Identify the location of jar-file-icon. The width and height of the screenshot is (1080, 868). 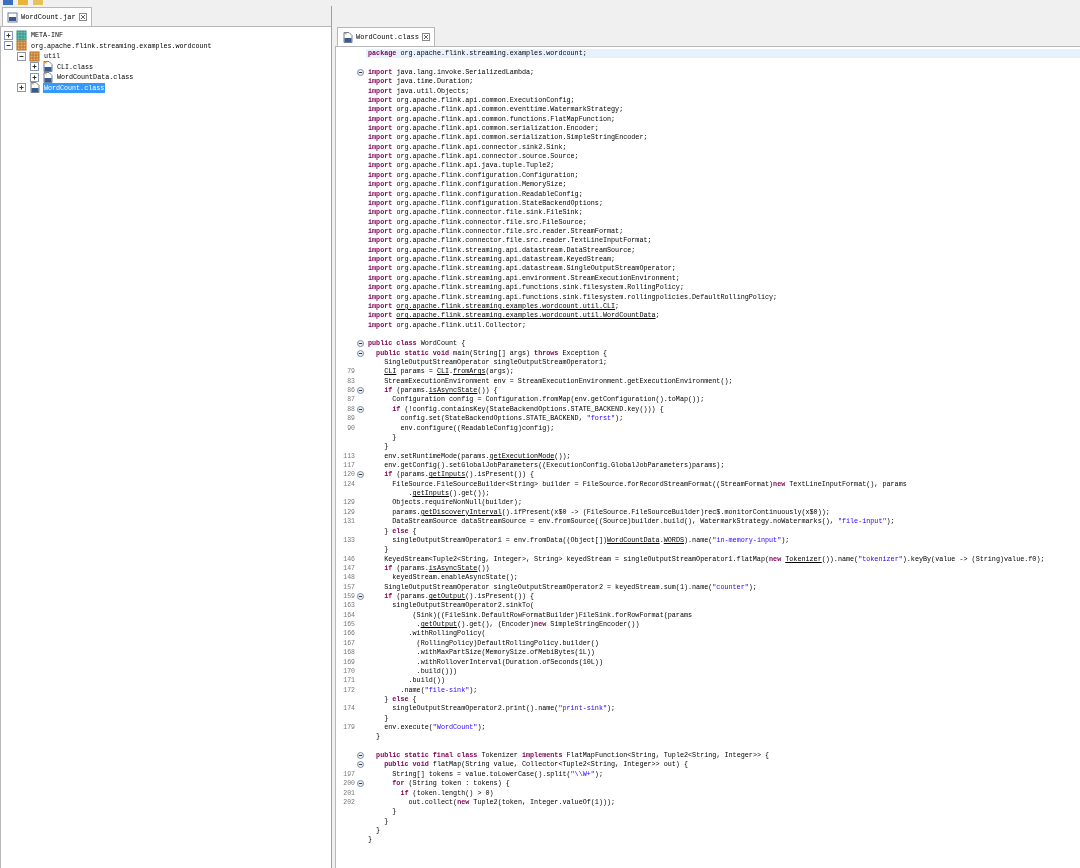
(12, 17).